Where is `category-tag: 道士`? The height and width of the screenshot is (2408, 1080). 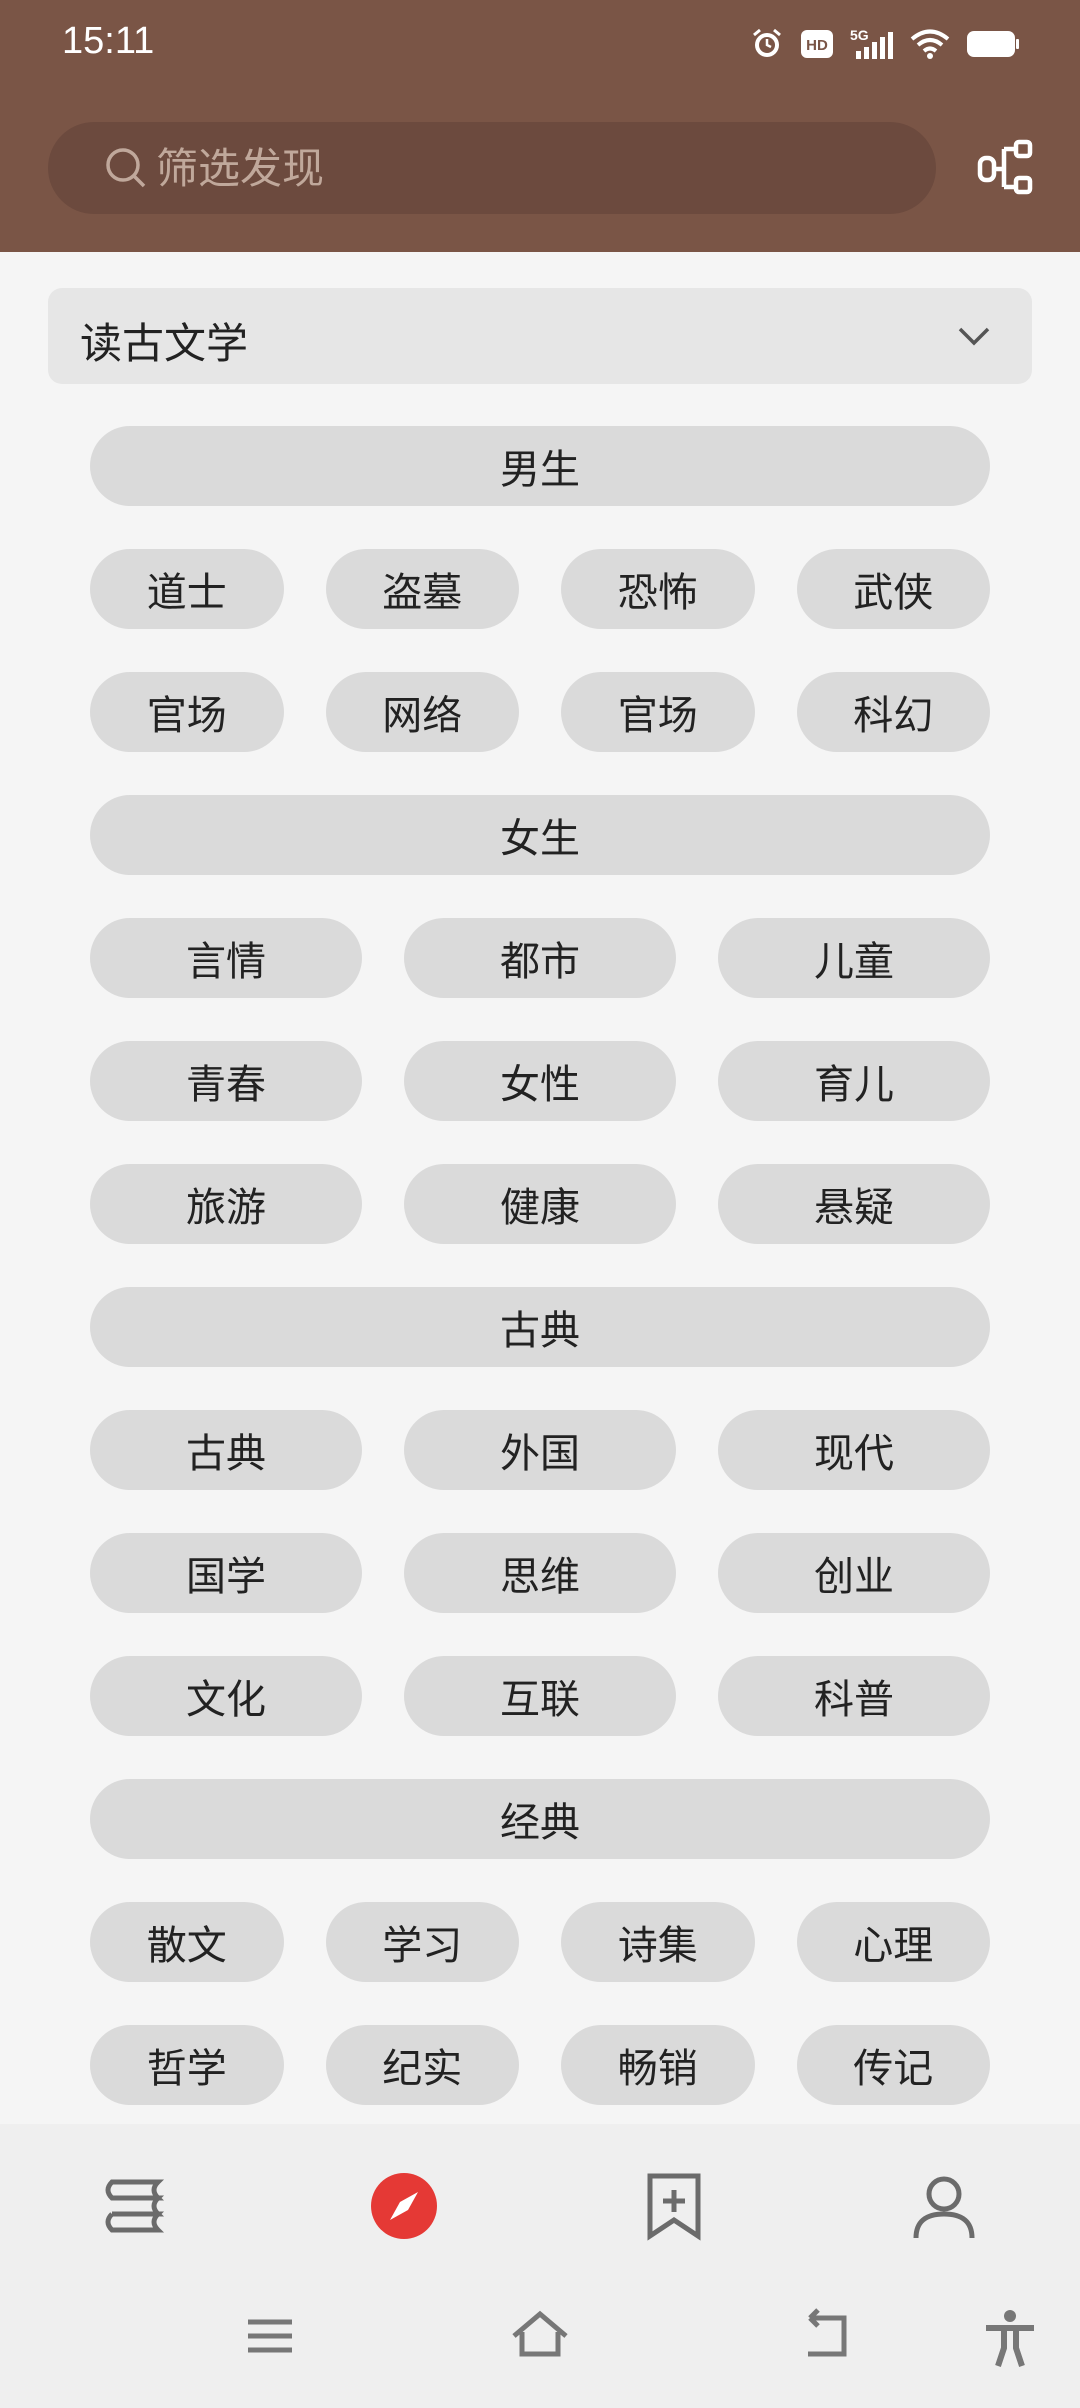 category-tag: 道士 is located at coordinates (187, 589).